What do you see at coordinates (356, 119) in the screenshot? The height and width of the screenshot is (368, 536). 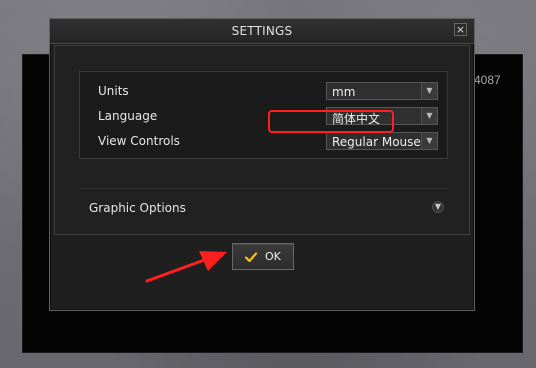 I see `language-value: 简体中文` at bounding box center [356, 119].